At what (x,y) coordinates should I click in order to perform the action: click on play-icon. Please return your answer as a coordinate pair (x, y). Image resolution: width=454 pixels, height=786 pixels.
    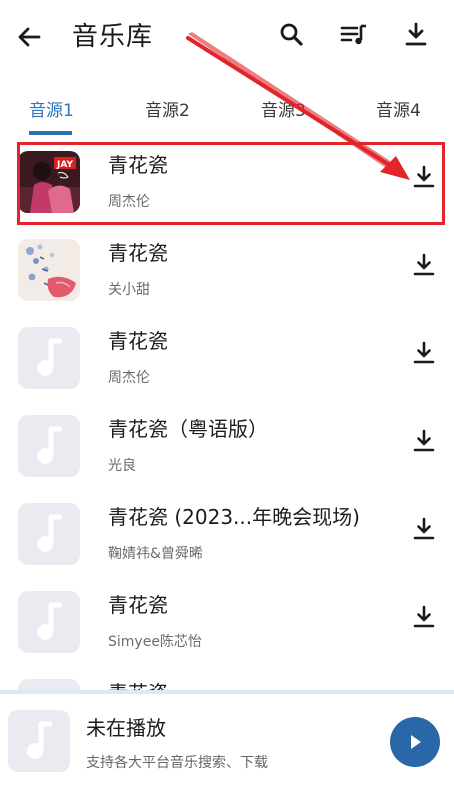
    Looking at the image, I should click on (416, 742).